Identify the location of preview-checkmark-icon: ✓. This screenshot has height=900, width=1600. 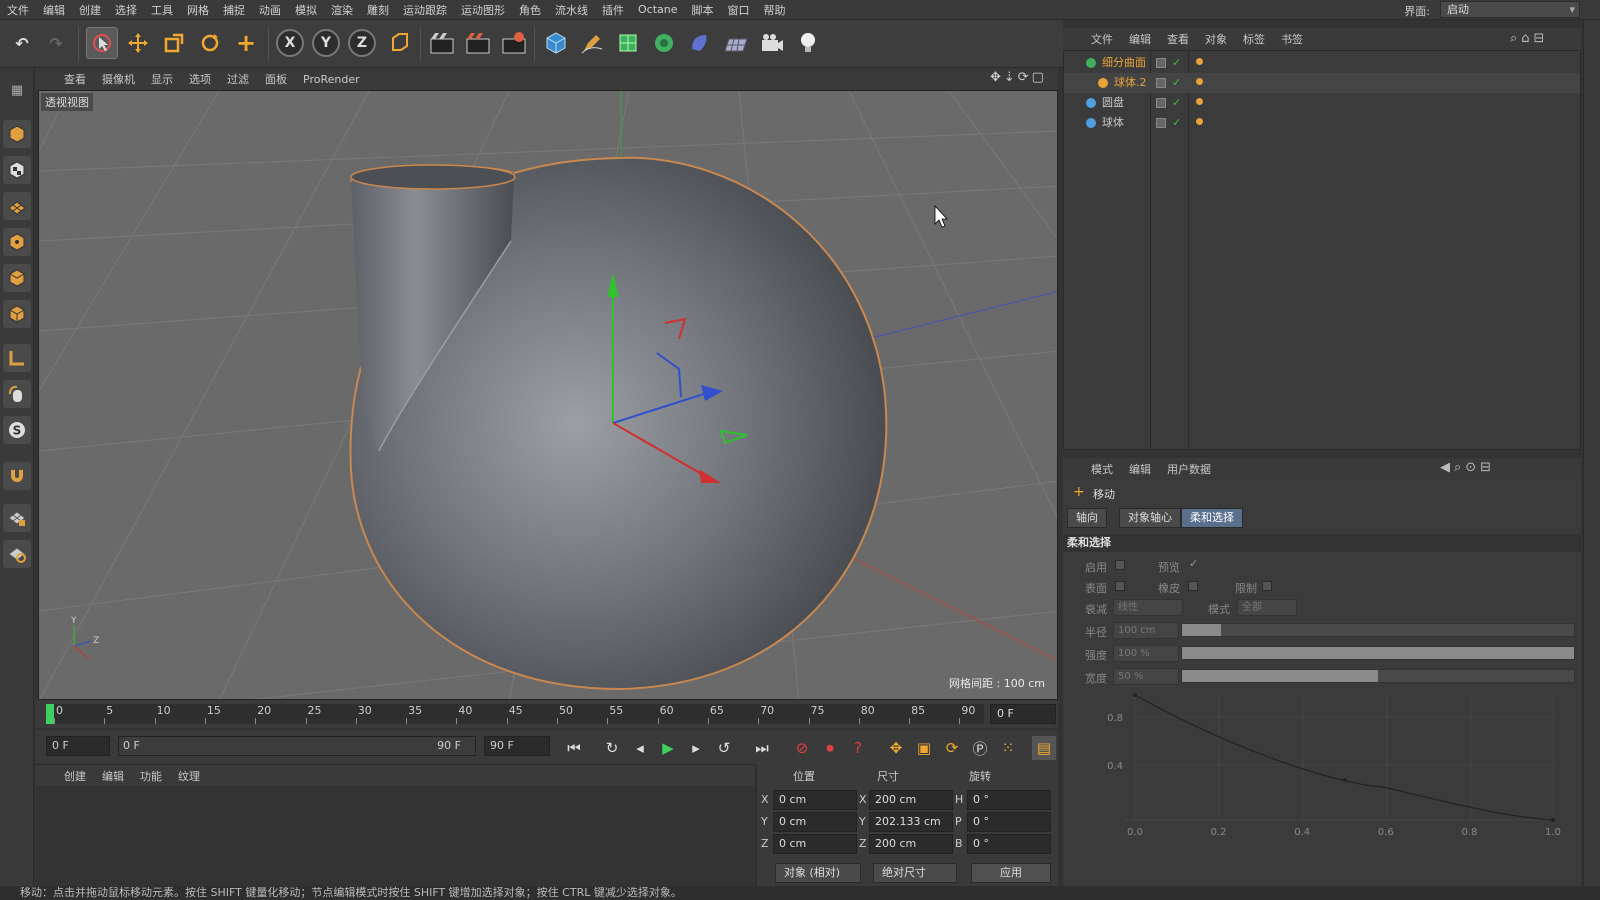
(1193, 563).